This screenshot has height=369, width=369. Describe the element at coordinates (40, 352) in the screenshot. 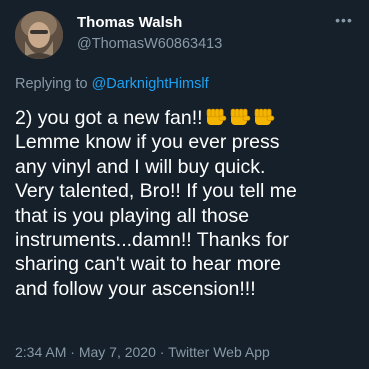

I see `tweet-time: 2:34 AM` at that location.